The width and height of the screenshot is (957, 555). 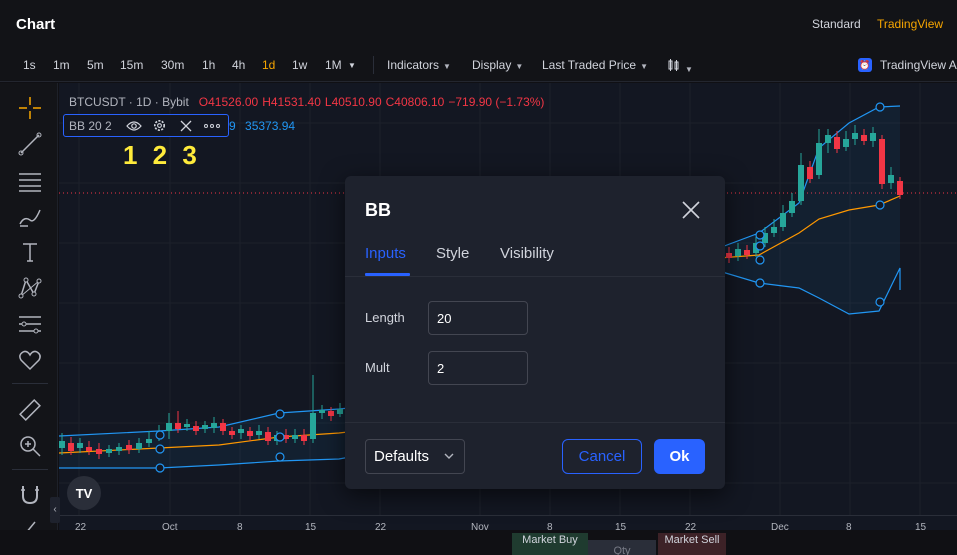 I want to click on price-type-dropdown: Last Traded Price ▼, so click(x=595, y=65).